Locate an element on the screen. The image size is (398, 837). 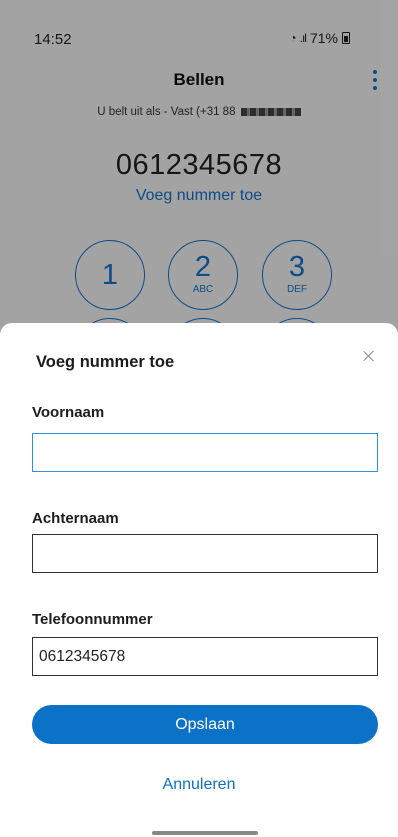
close-icon is located at coordinates (369, 356).